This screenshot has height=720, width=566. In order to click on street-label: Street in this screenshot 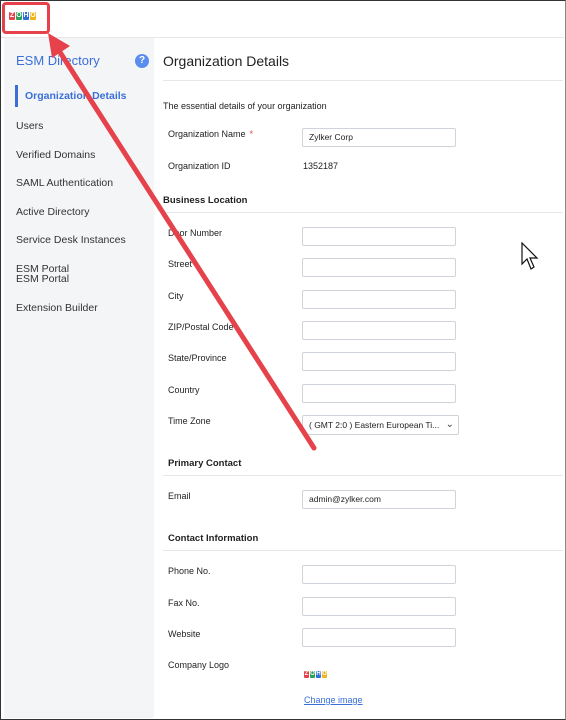, I will do `click(180, 264)`.